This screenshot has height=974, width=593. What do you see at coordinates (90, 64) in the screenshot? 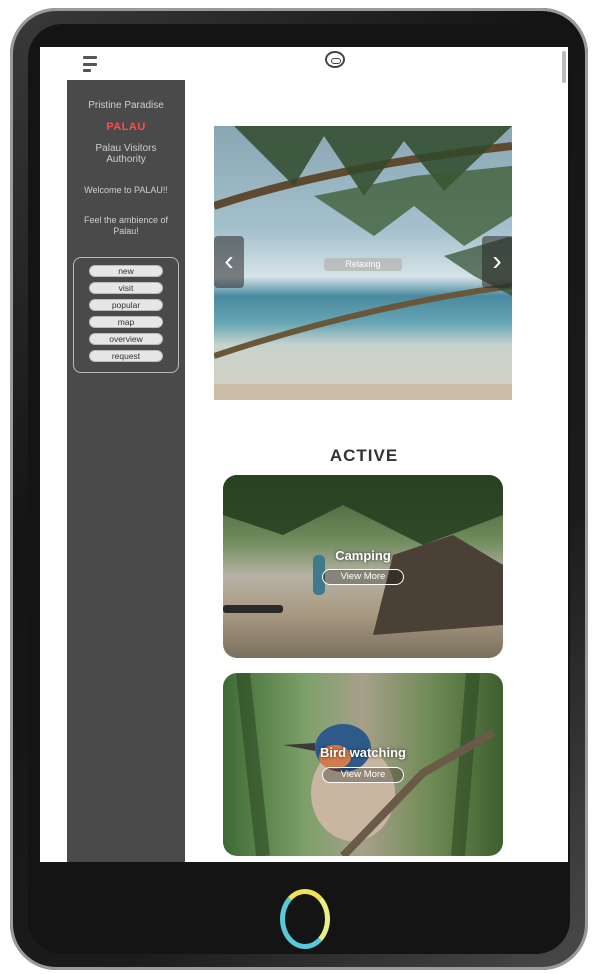
I see `hamburger-icon` at bounding box center [90, 64].